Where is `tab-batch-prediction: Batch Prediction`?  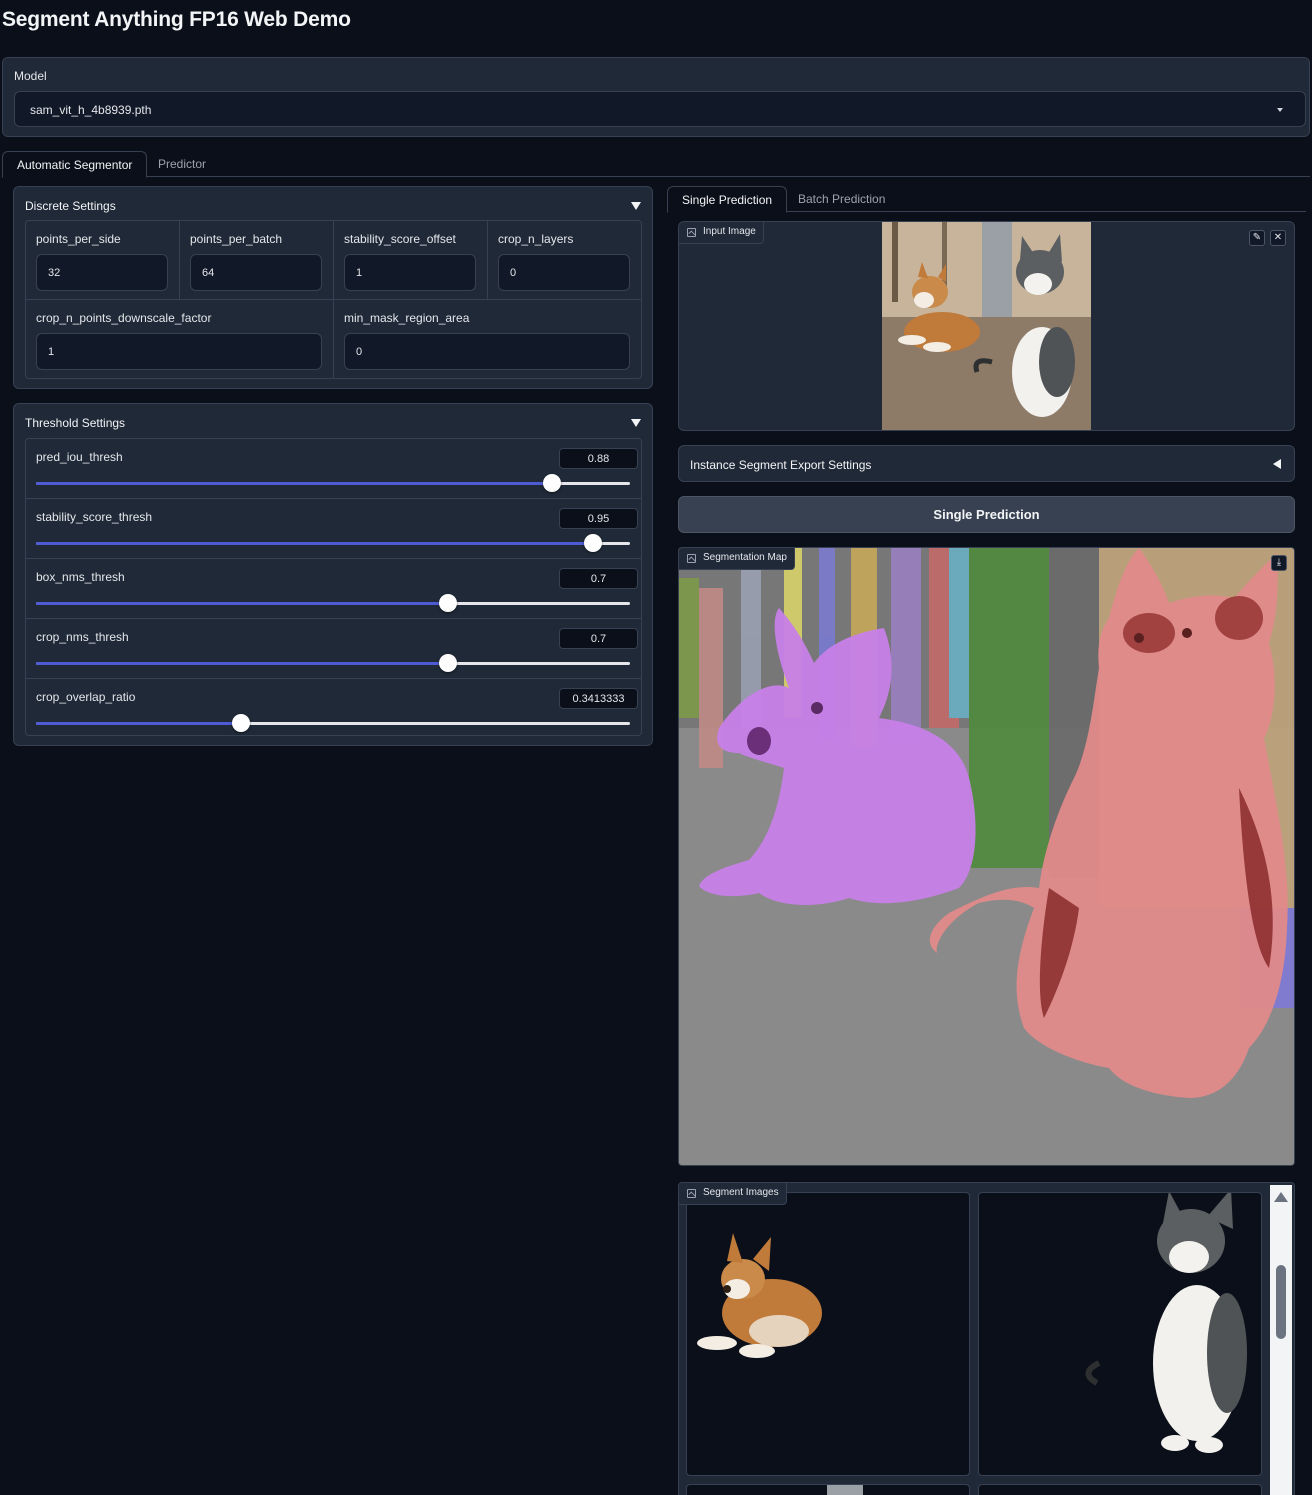 tab-batch-prediction: Batch Prediction is located at coordinates (841, 199).